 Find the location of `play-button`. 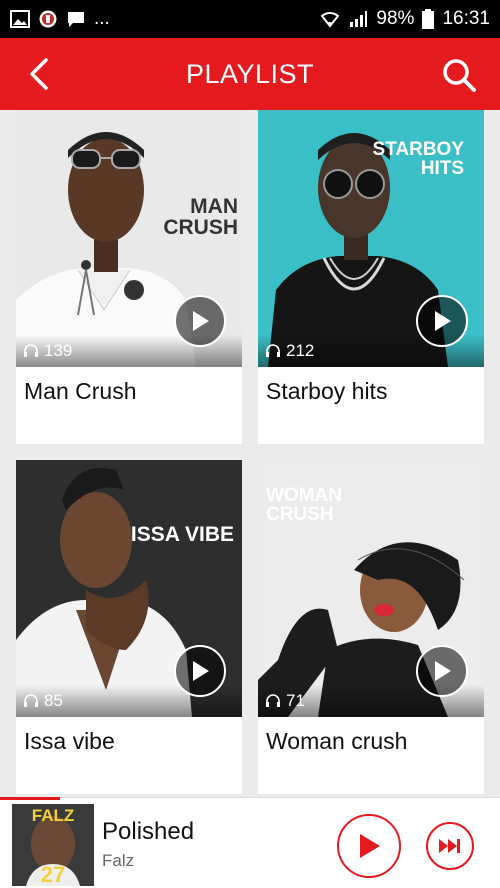

play-button is located at coordinates (369, 846).